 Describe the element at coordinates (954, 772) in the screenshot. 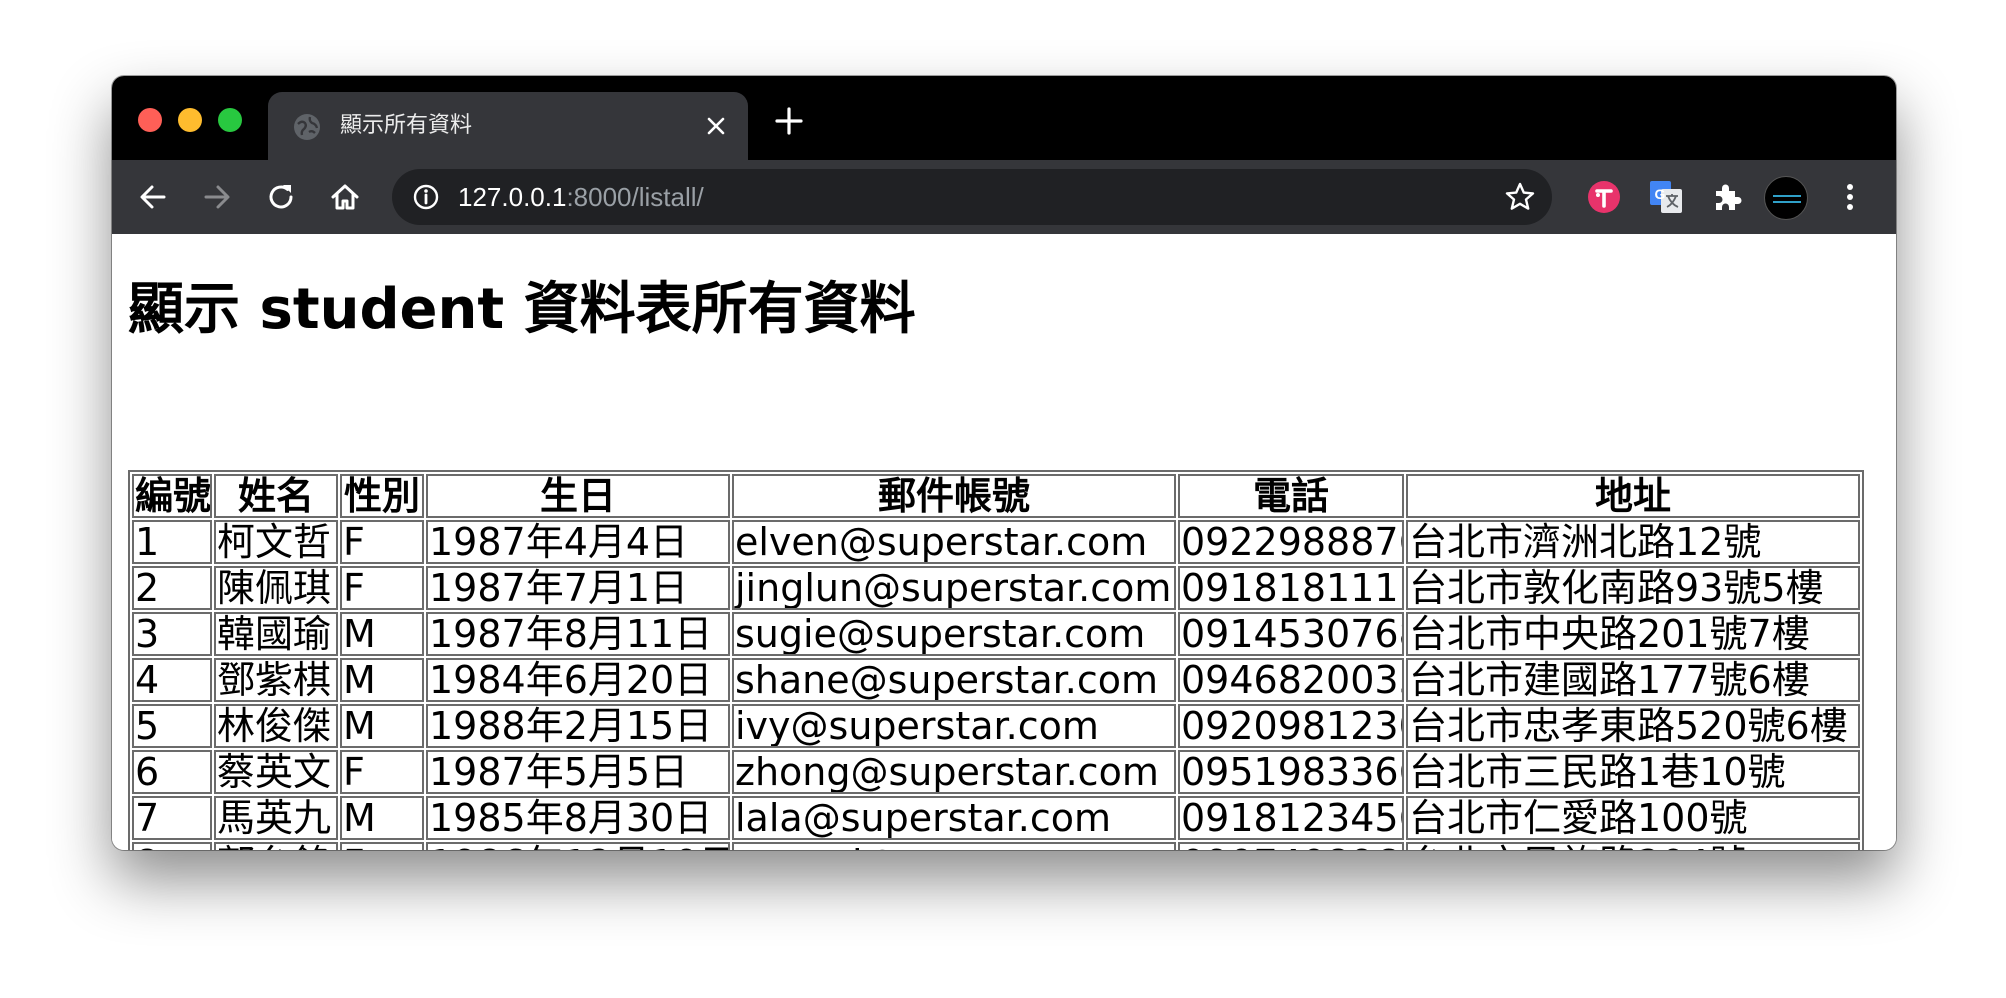

I see `table-cell: zhong@superstar.com` at that location.